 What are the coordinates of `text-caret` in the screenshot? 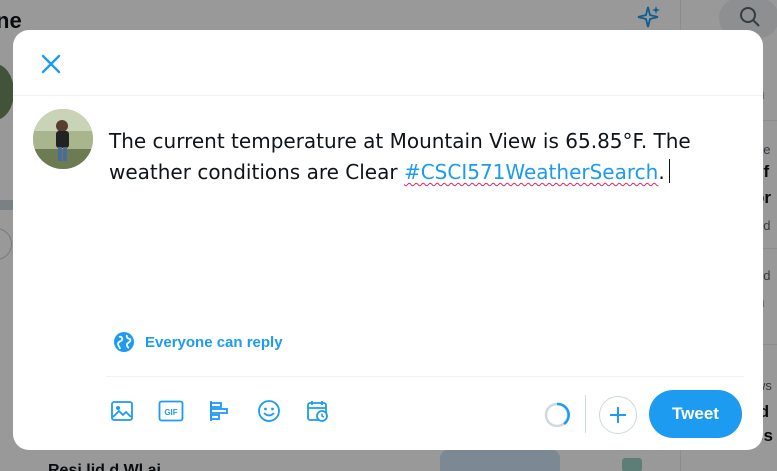 It's located at (669, 171).